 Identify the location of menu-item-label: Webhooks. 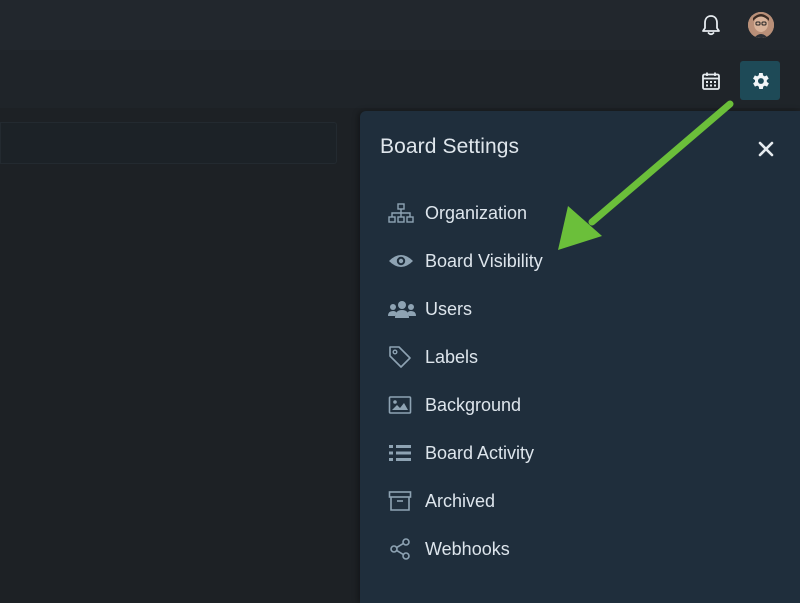
(467, 548).